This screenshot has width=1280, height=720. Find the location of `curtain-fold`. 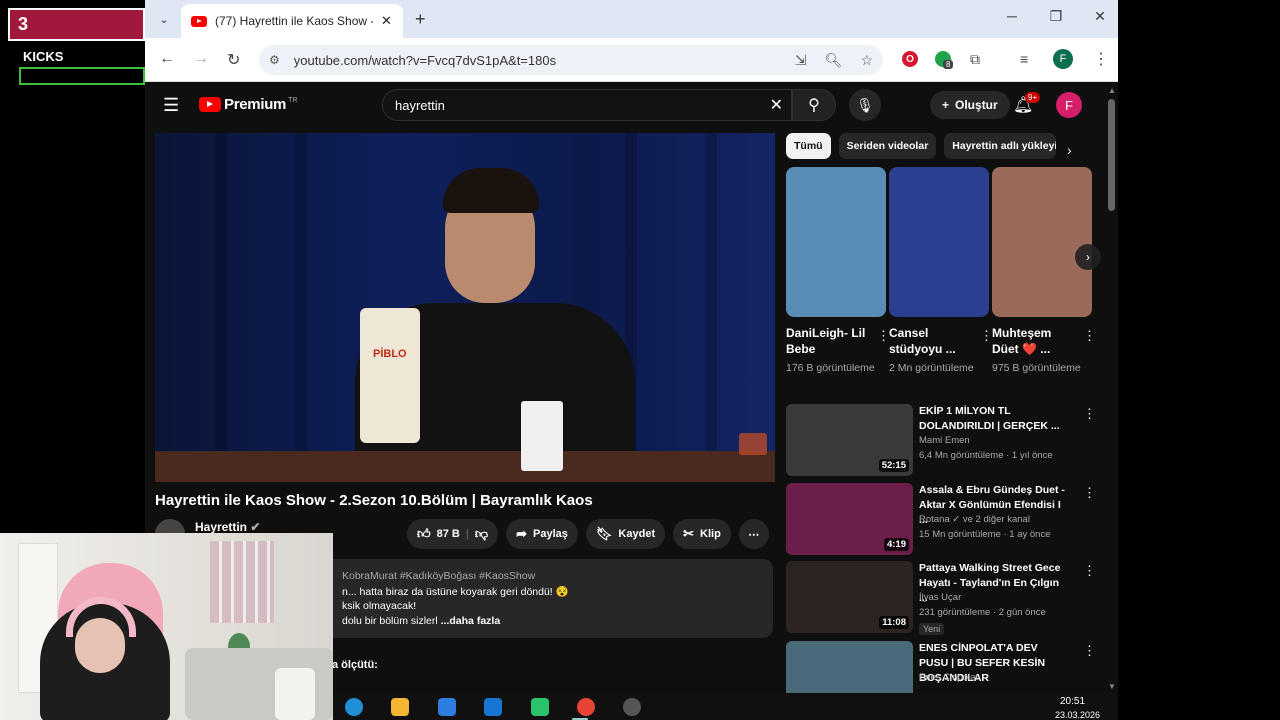

curtain-fold is located at coordinates (221, 307).